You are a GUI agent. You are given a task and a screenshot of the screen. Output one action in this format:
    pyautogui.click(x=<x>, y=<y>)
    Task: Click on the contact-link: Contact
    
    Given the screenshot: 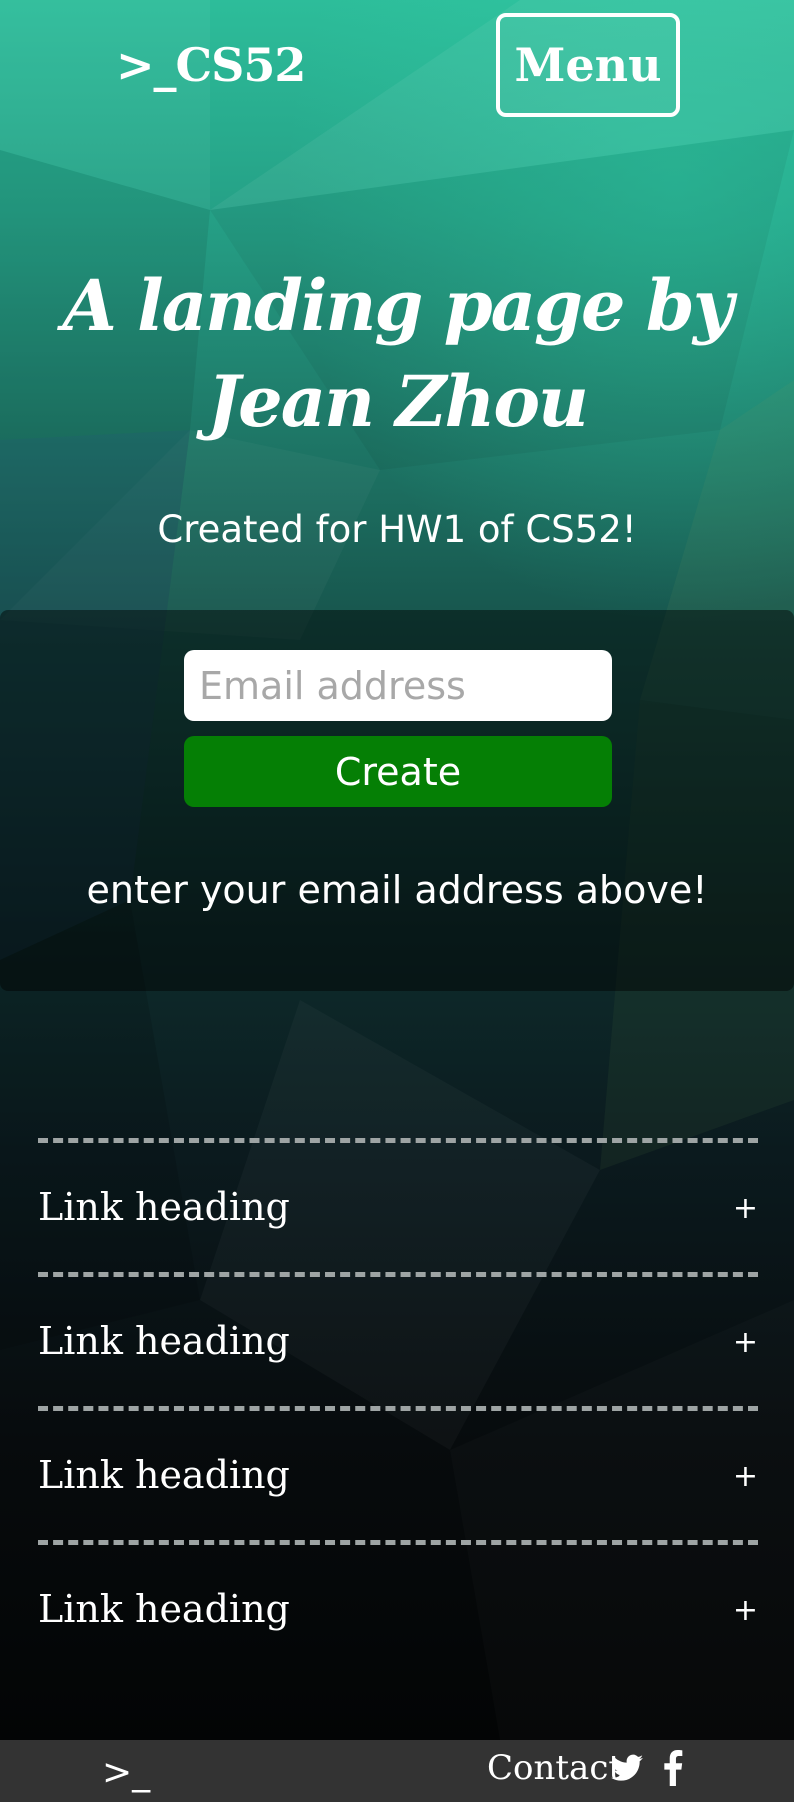 What is the action you would take?
    pyautogui.click(x=554, y=1768)
    